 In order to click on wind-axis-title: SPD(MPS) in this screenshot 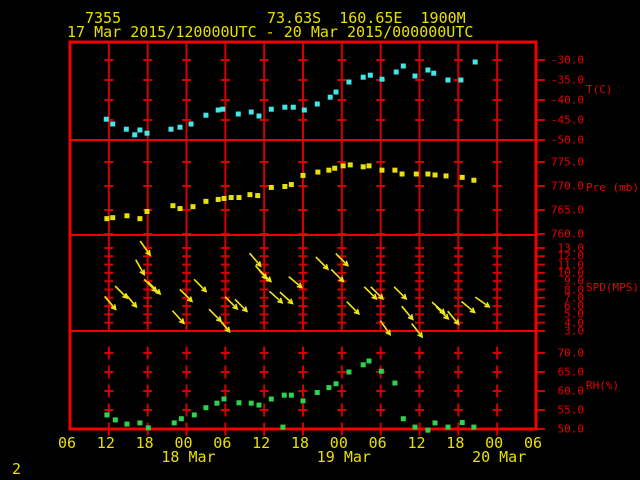, I will do `click(612, 287)`.